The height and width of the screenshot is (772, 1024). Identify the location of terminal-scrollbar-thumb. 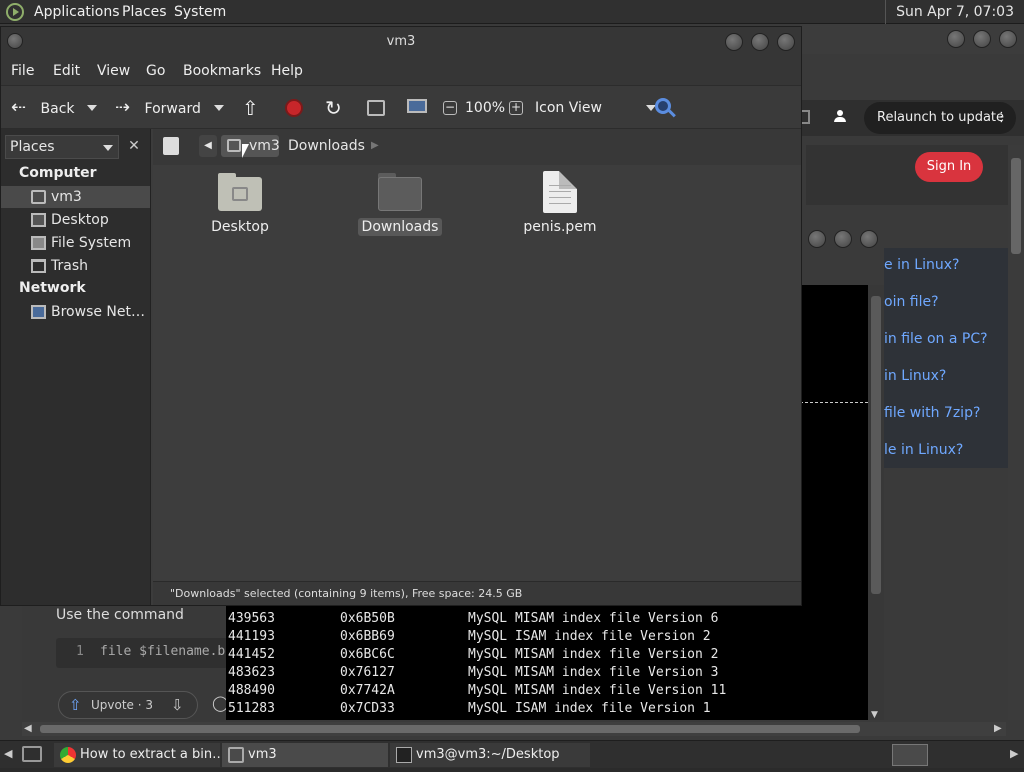
(876, 445).